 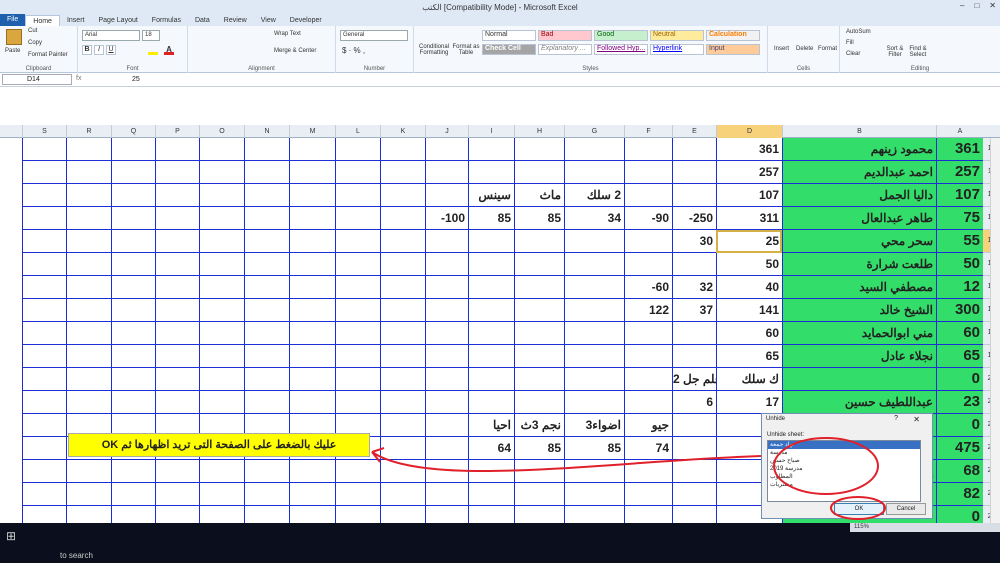 What do you see at coordinates (749, 241) in the screenshot?
I see `cell-d14: 25` at bounding box center [749, 241].